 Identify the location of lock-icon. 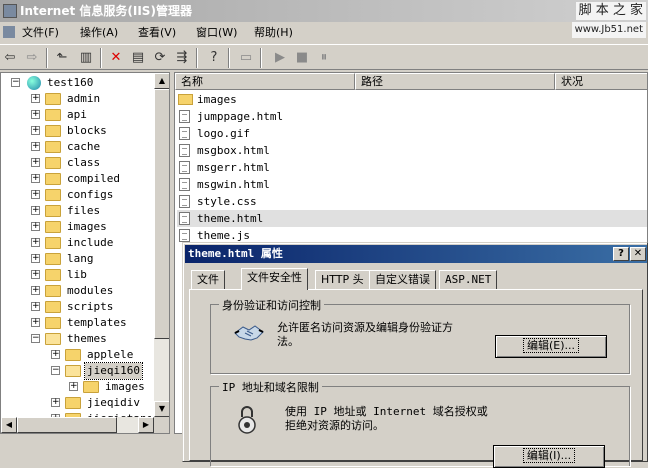
(247, 420).